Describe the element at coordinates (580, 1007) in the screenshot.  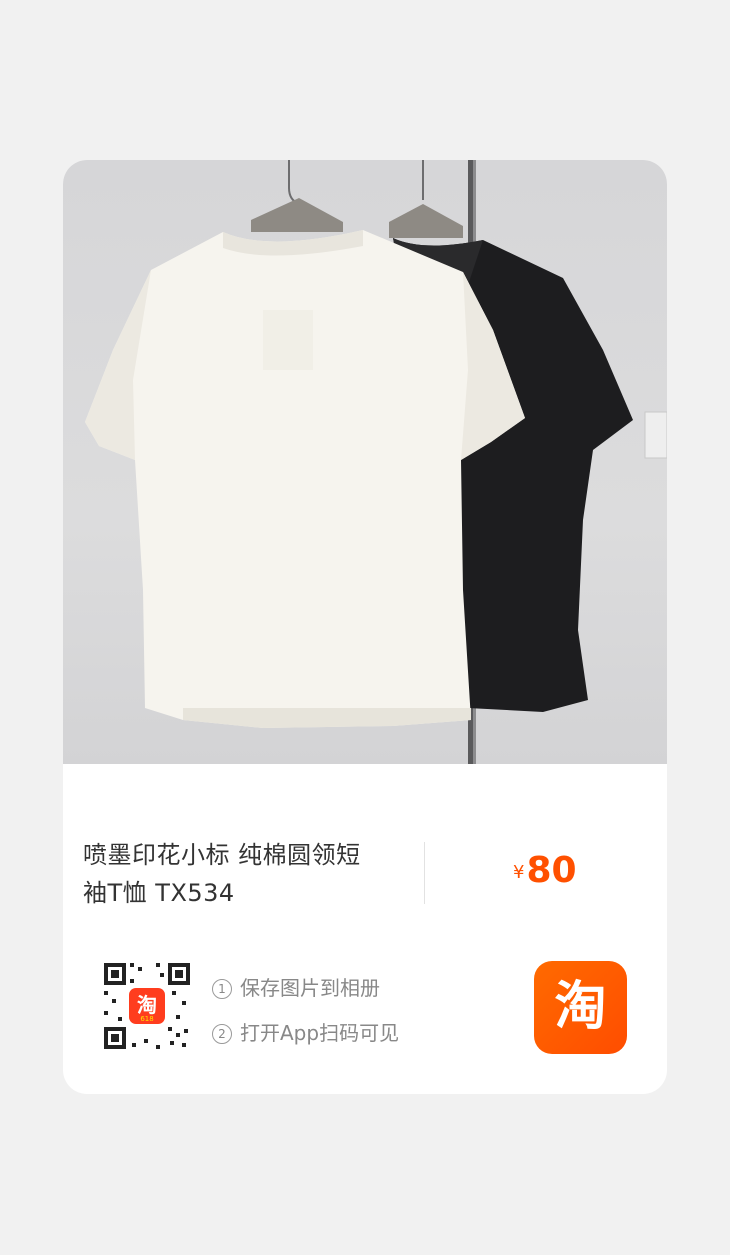
I see `taobao-logo-icon: 淘` at that location.